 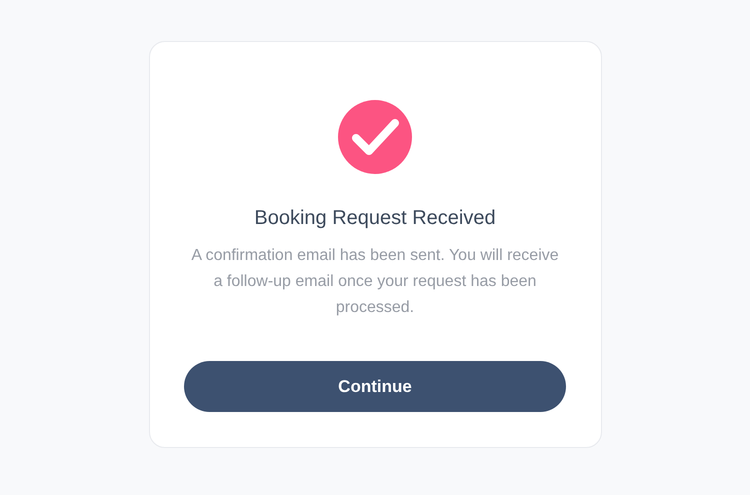 What do you see at coordinates (375, 282) in the screenshot?
I see `dialog-message: A confirmation email has been sent. You will receive a follow-up email once your request has been processed.` at bounding box center [375, 282].